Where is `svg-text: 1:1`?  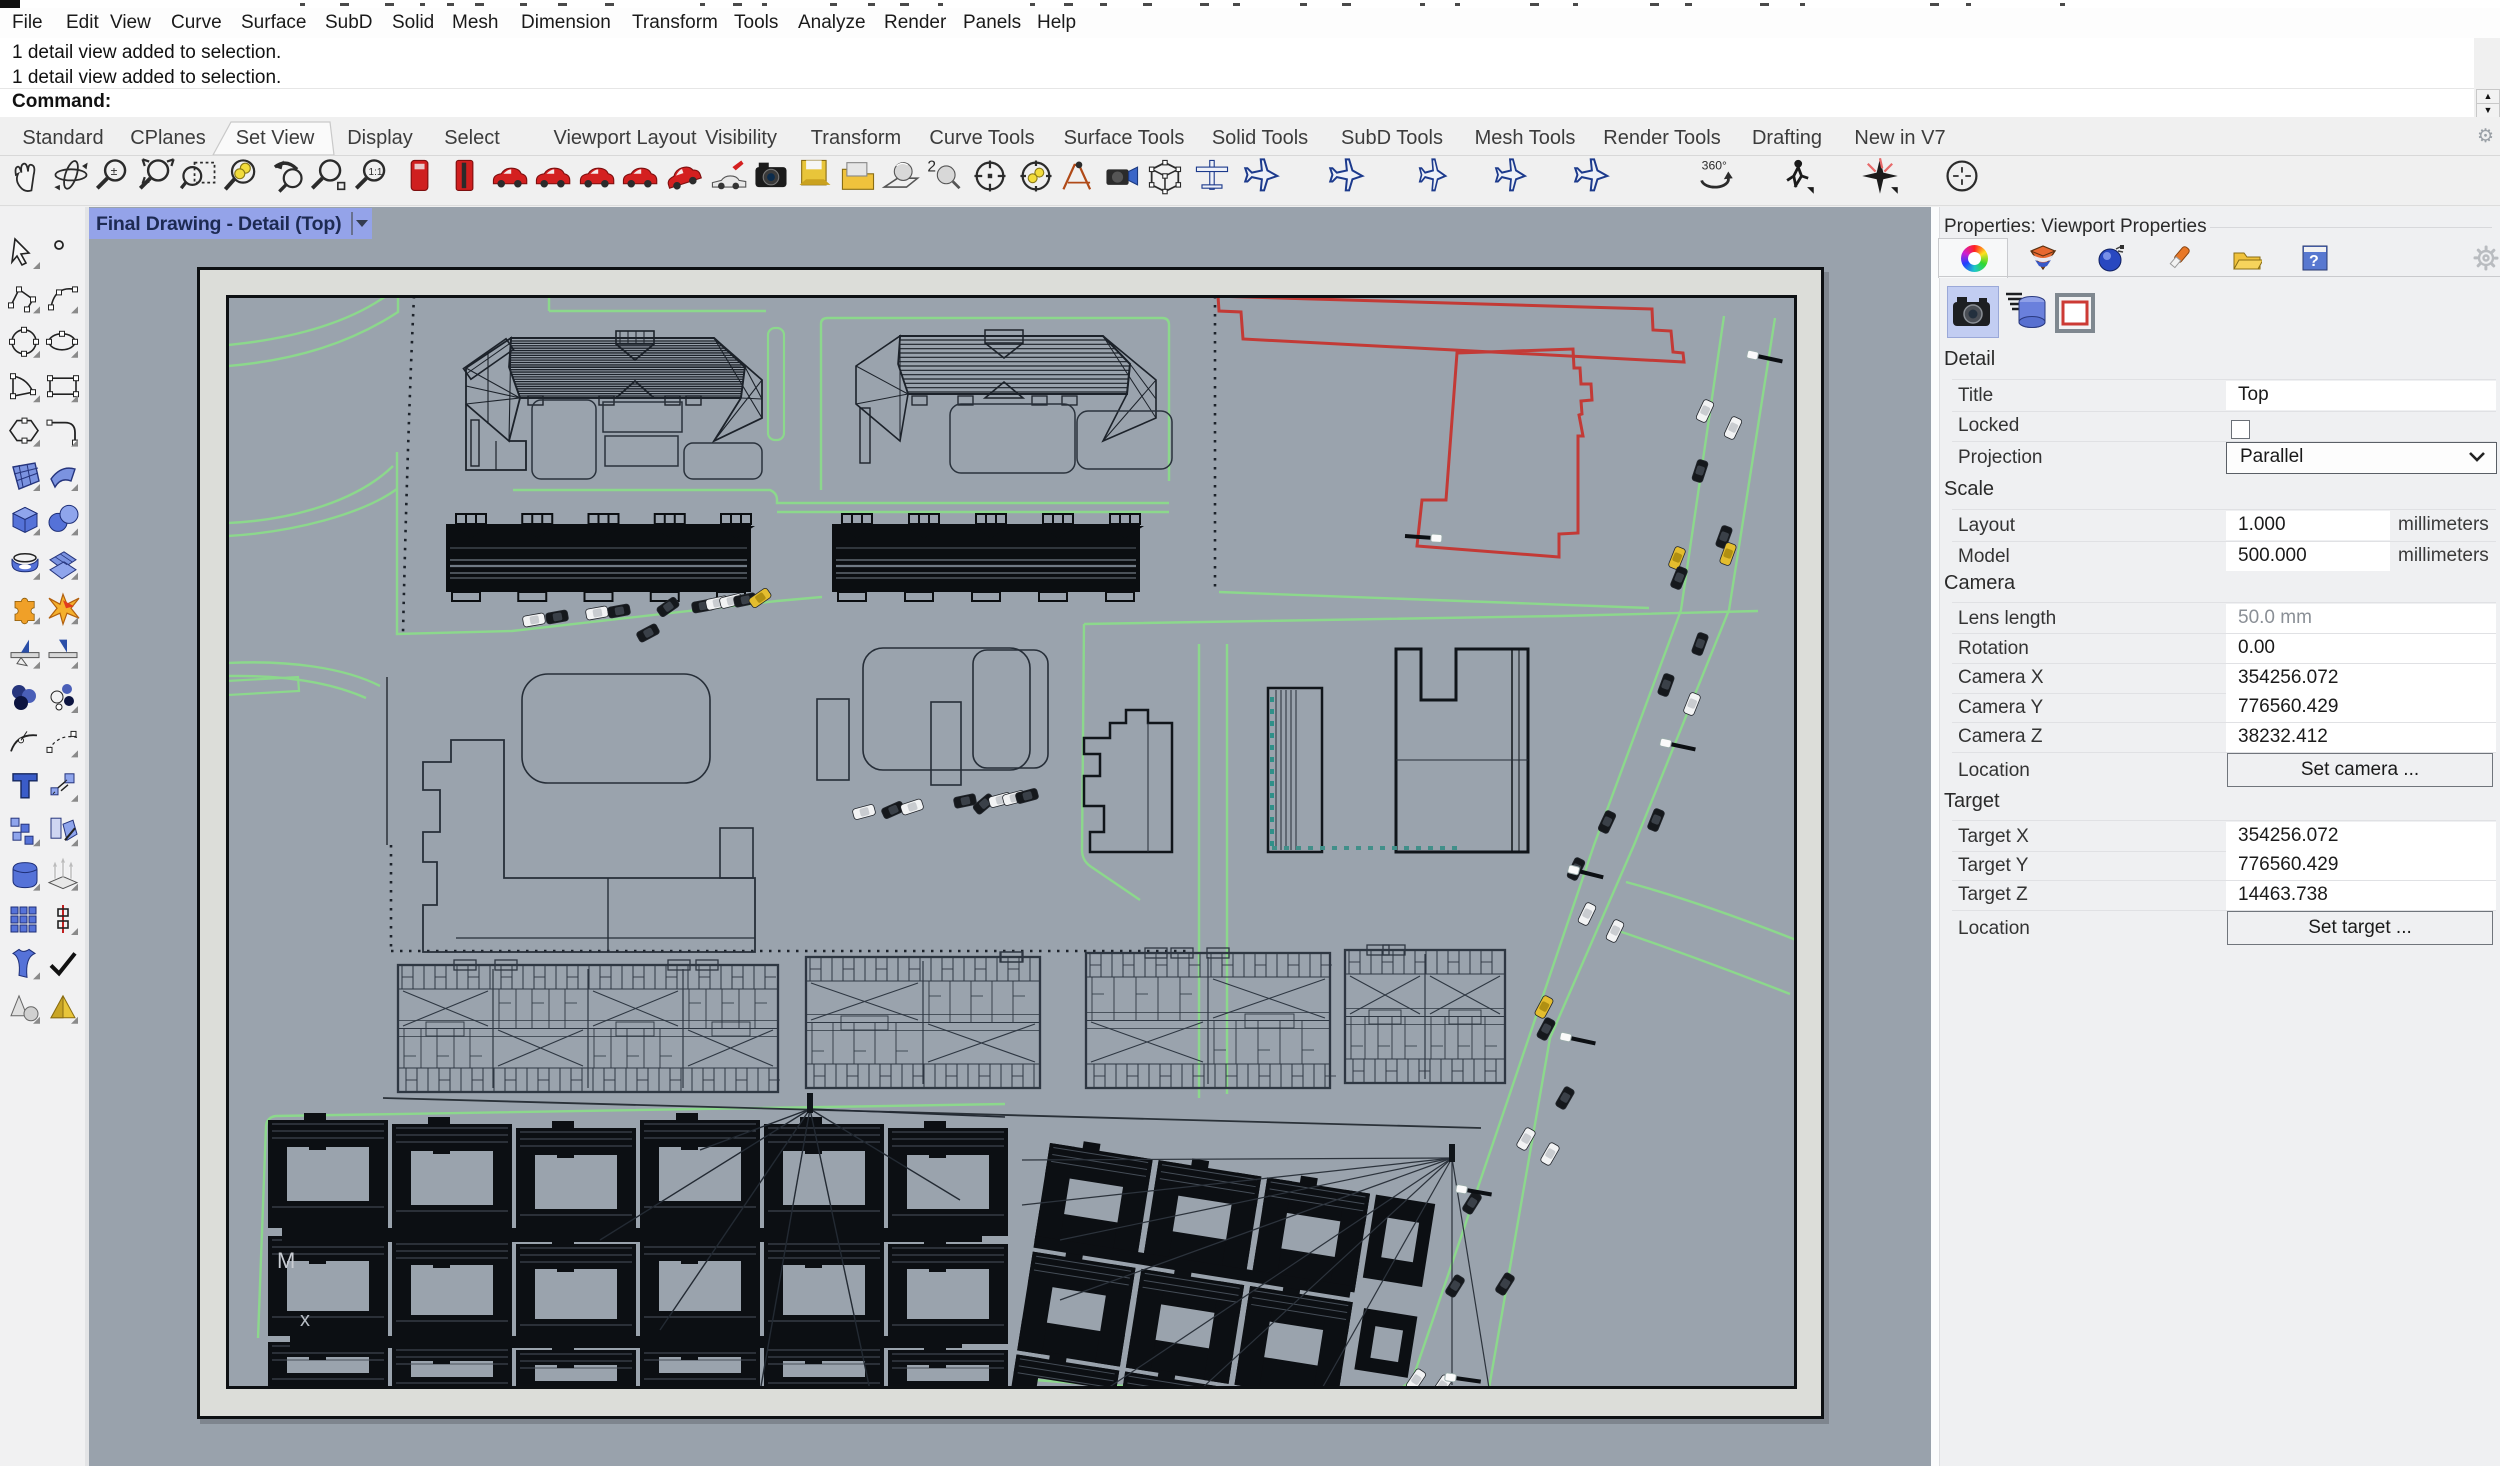
svg-text: 1:1 is located at coordinates (376, 172).